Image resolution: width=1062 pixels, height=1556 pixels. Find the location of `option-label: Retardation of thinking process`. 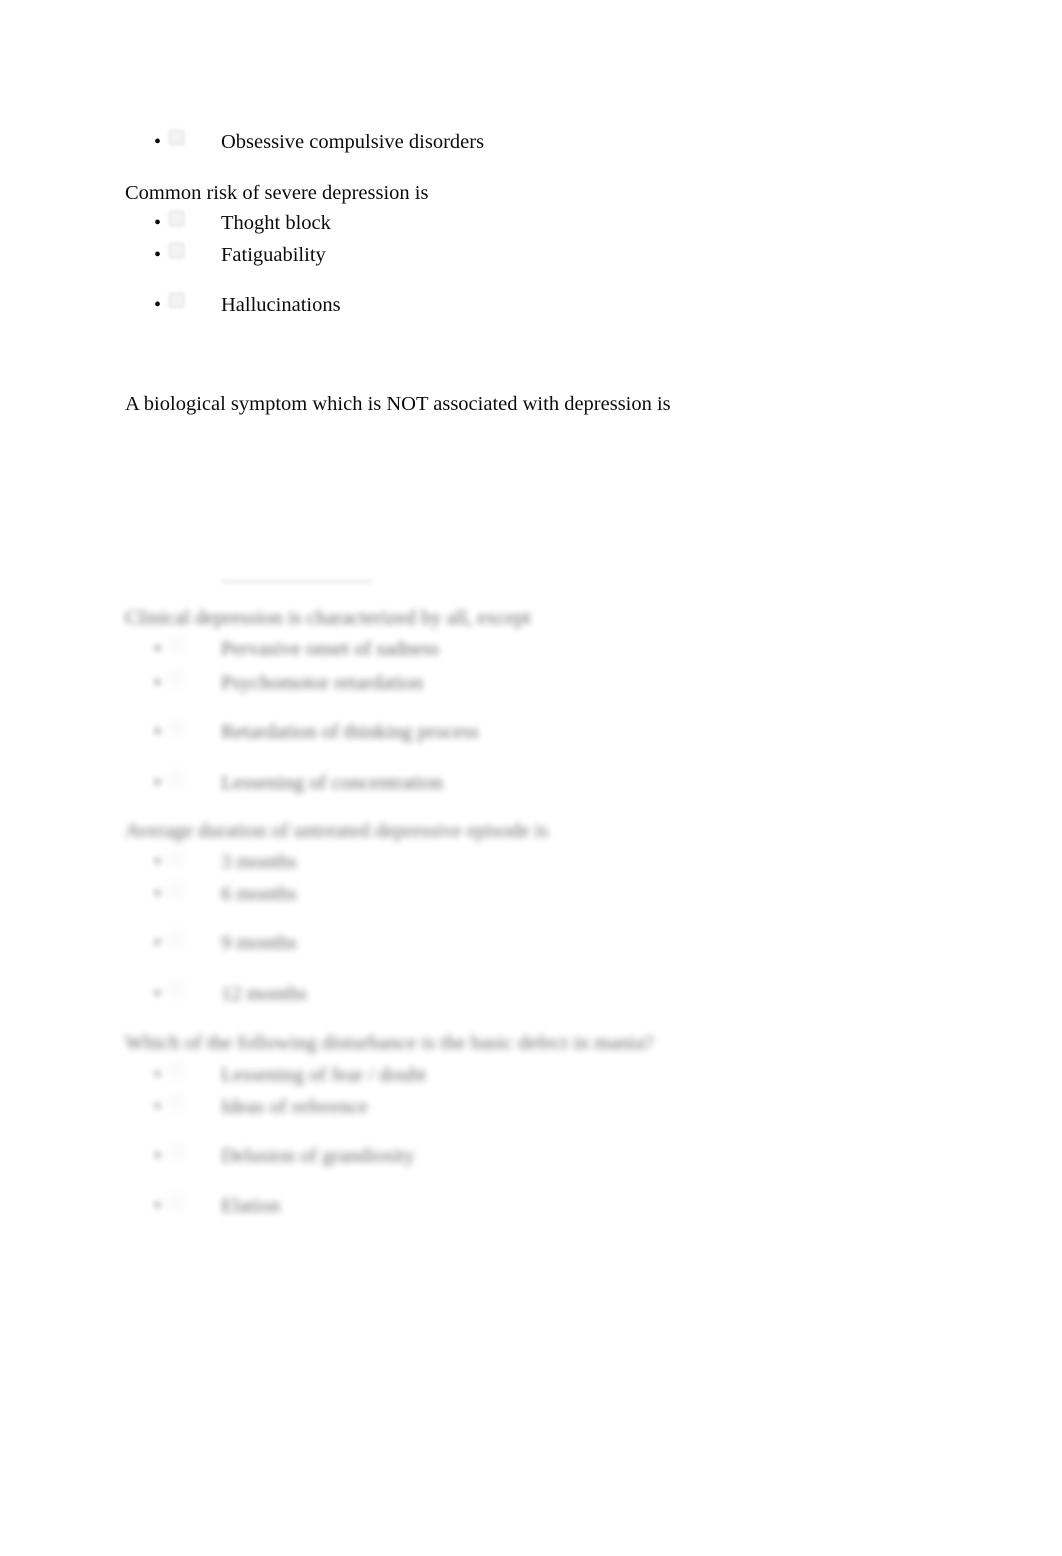

option-label: Retardation of thinking process is located at coordinates (350, 732).